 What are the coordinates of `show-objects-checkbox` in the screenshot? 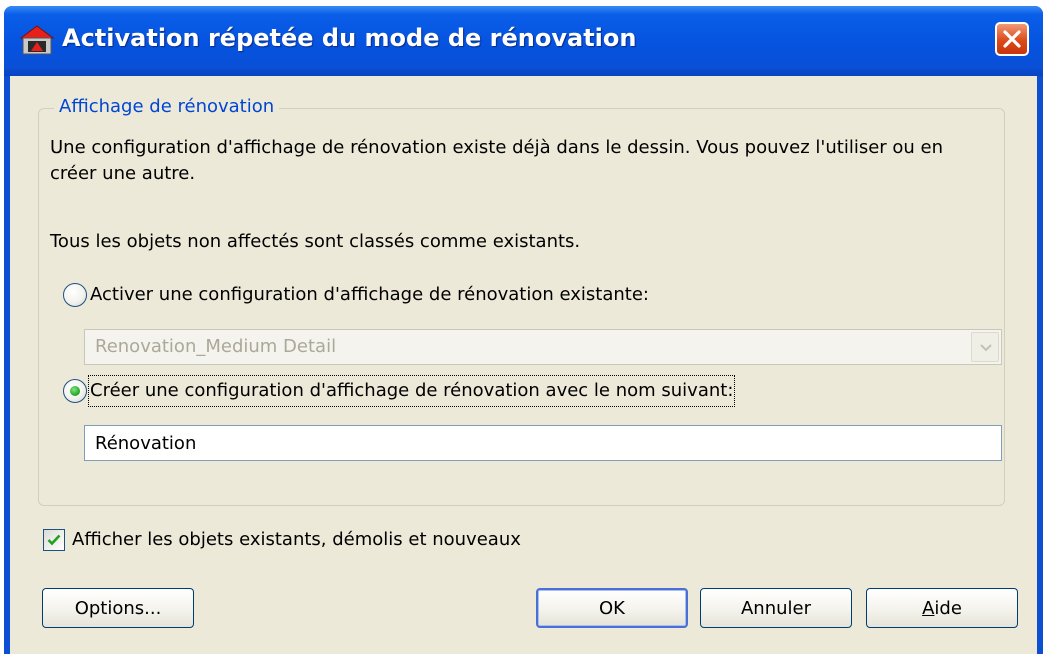 It's located at (54, 540).